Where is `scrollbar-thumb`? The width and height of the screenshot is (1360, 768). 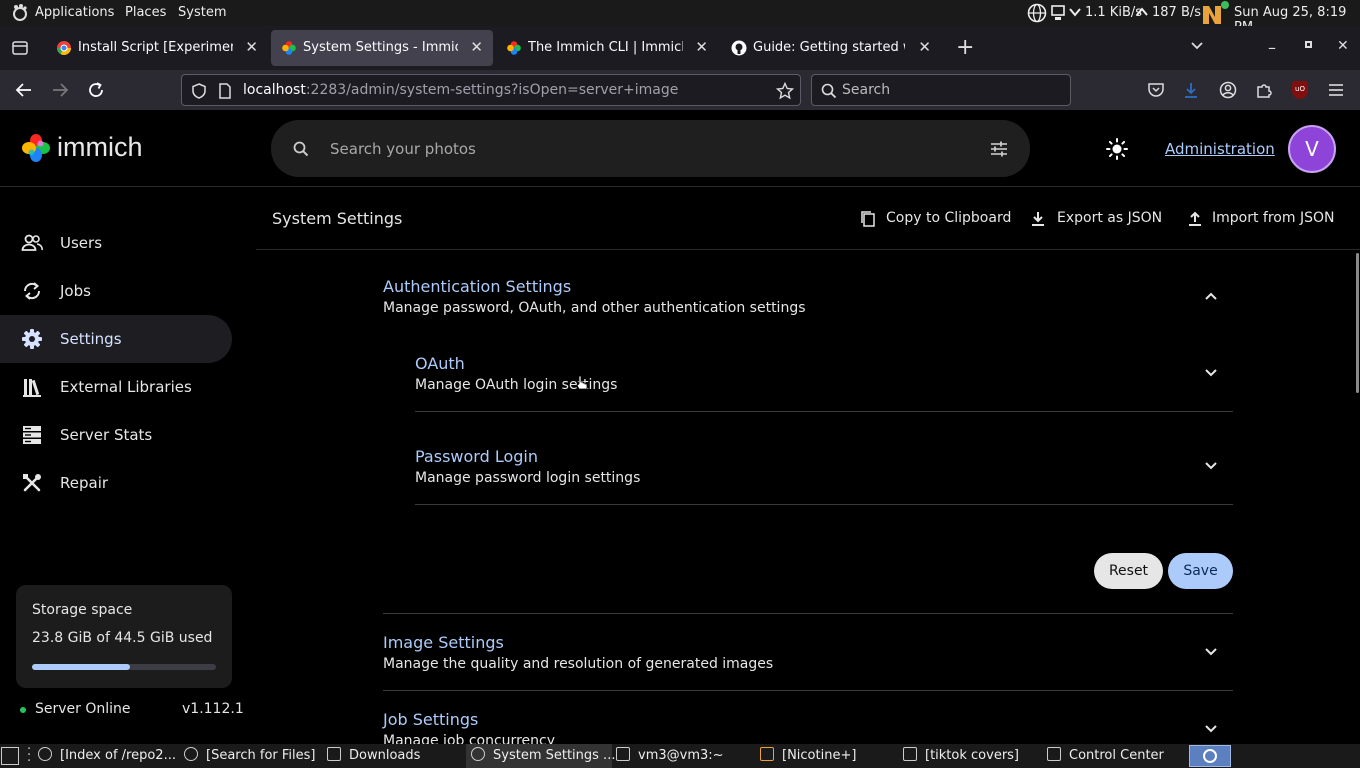
scrollbar-thumb is located at coordinates (1357, 323).